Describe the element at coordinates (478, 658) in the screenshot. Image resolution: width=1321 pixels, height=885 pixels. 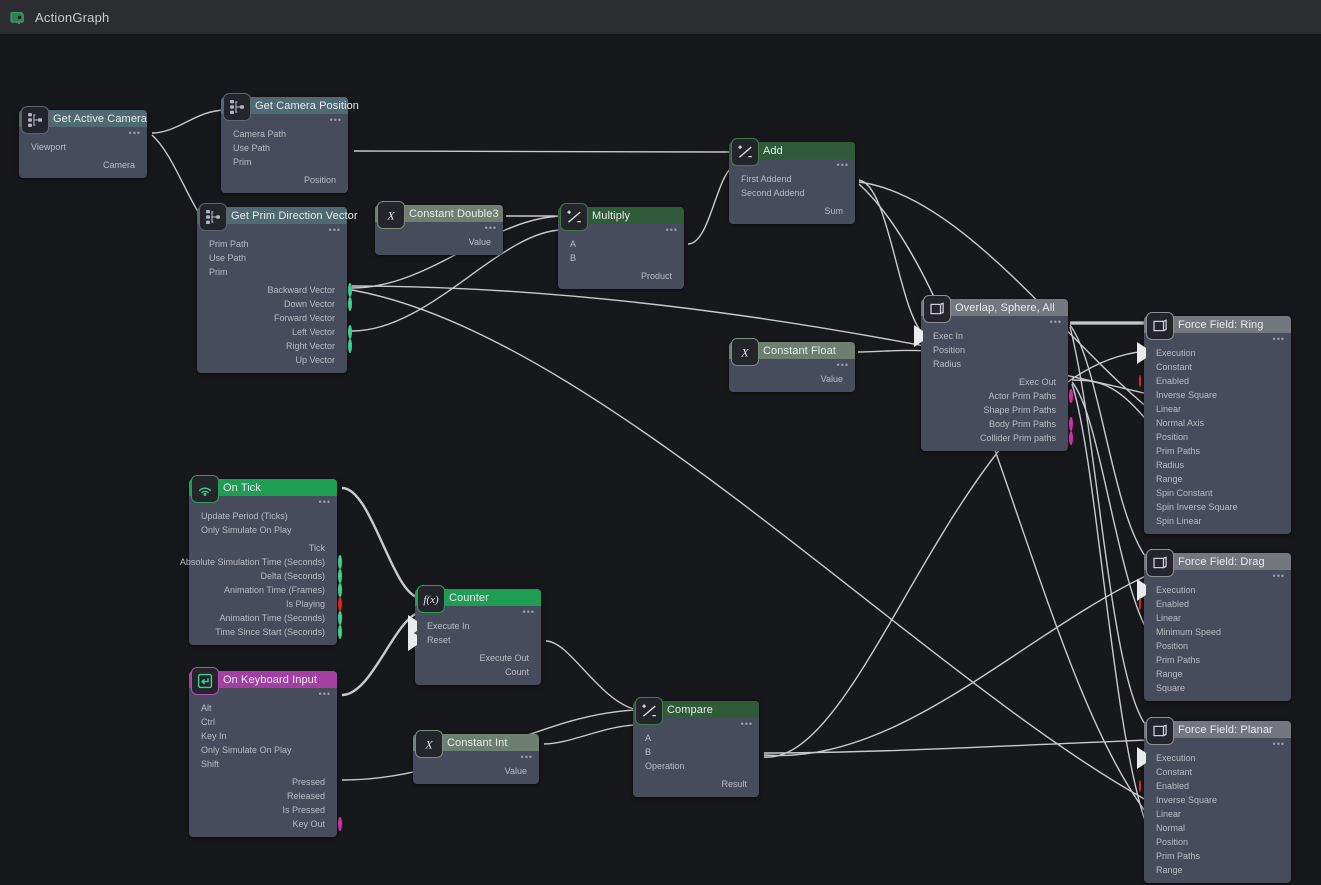
I see `node-output-row: Execute Out` at that location.